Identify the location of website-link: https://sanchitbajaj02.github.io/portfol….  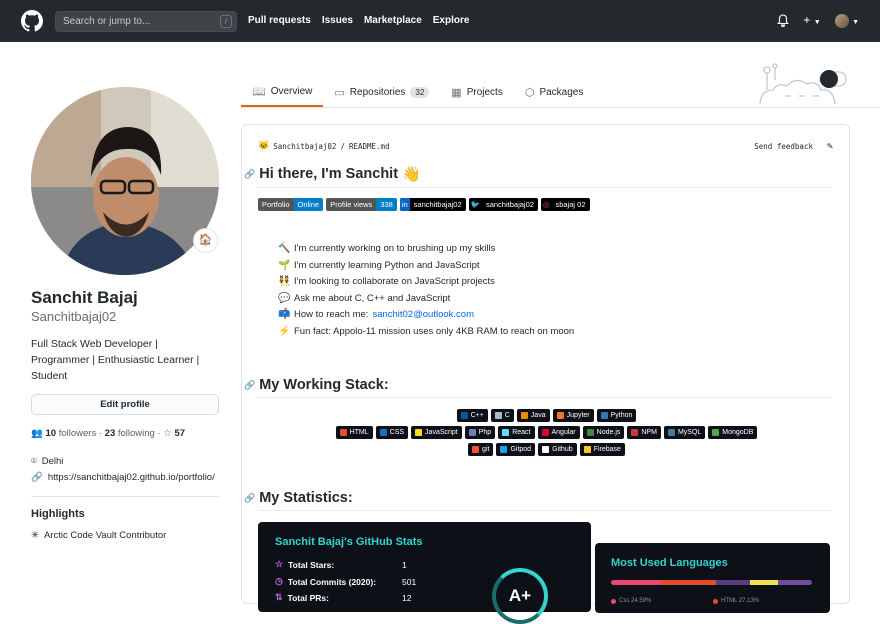
(131, 477).